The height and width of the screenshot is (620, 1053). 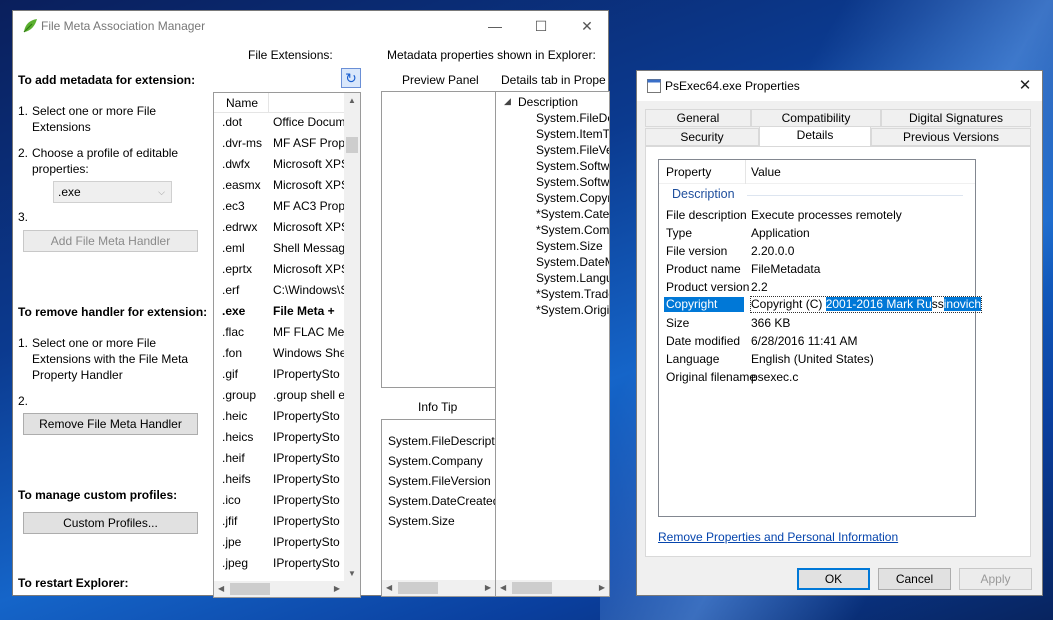 What do you see at coordinates (698, 118) in the screenshot?
I see `tab-general: General` at bounding box center [698, 118].